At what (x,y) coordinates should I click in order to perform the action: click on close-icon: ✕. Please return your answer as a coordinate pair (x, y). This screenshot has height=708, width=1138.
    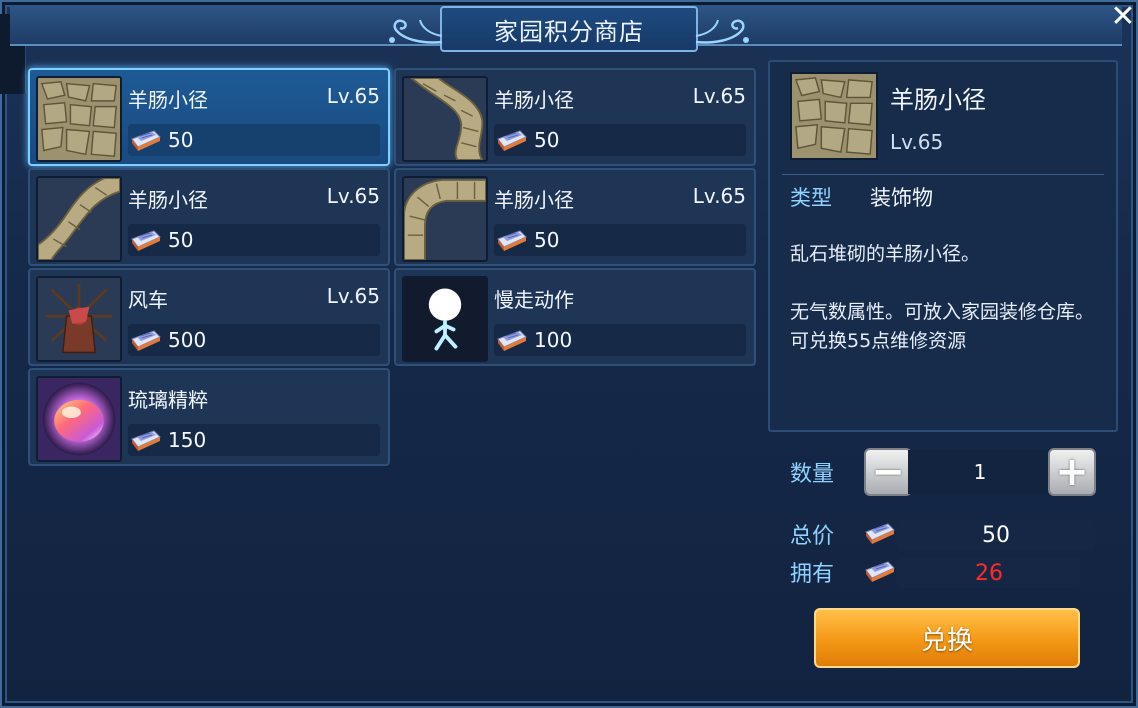
    Looking at the image, I should click on (1123, 17).